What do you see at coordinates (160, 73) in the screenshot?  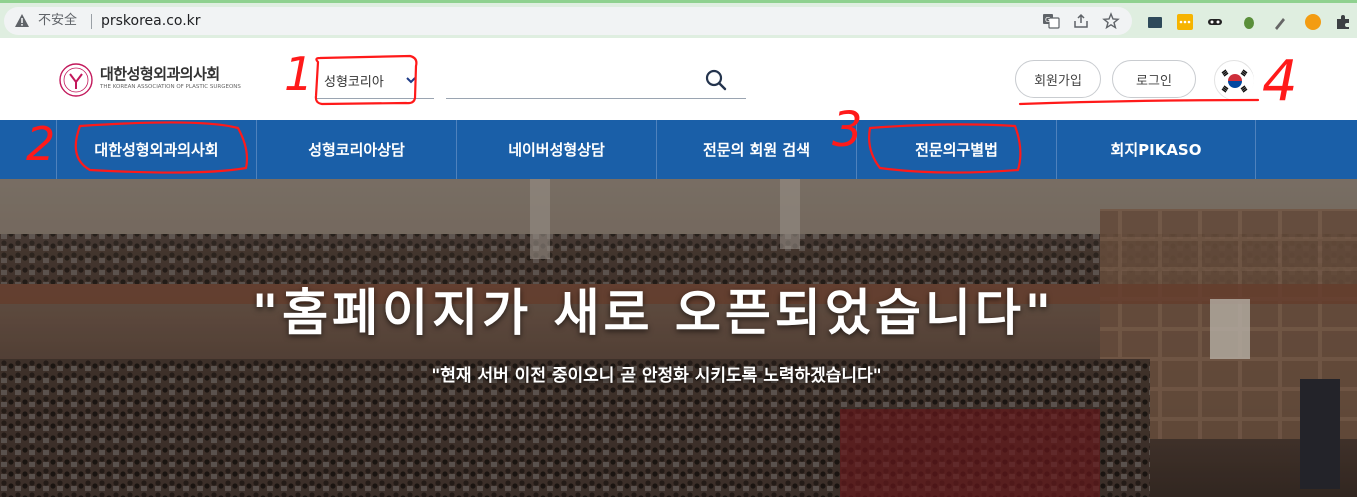 I see `logo-title: 대한성형외과의사회` at bounding box center [160, 73].